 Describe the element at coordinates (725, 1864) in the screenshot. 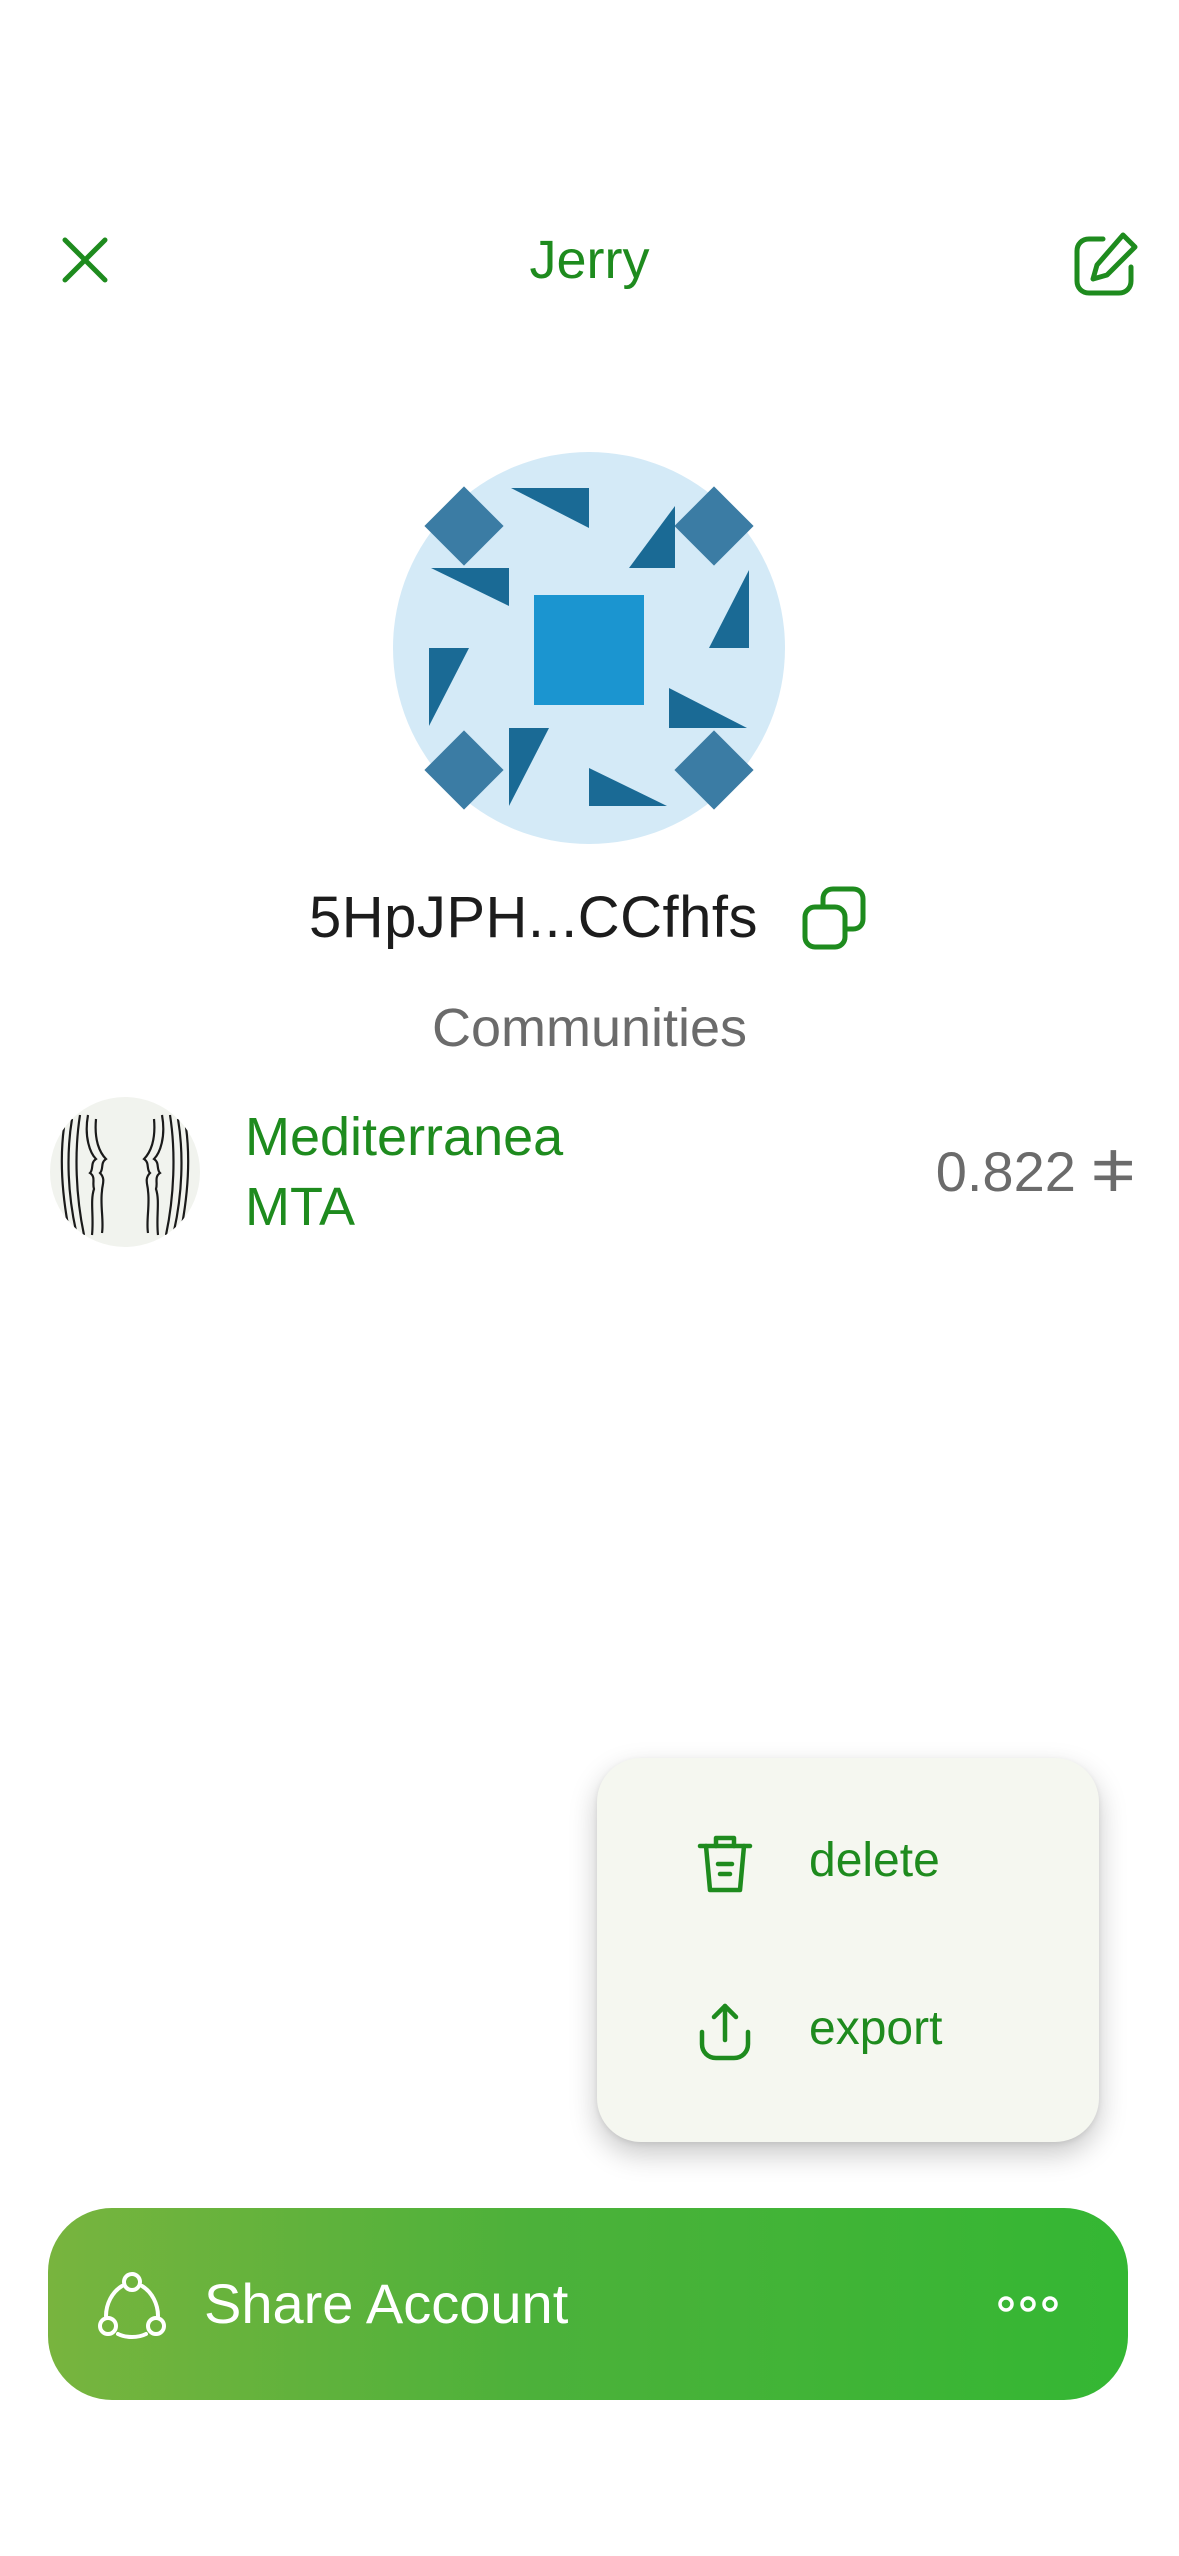

I see `trash-icon` at that location.